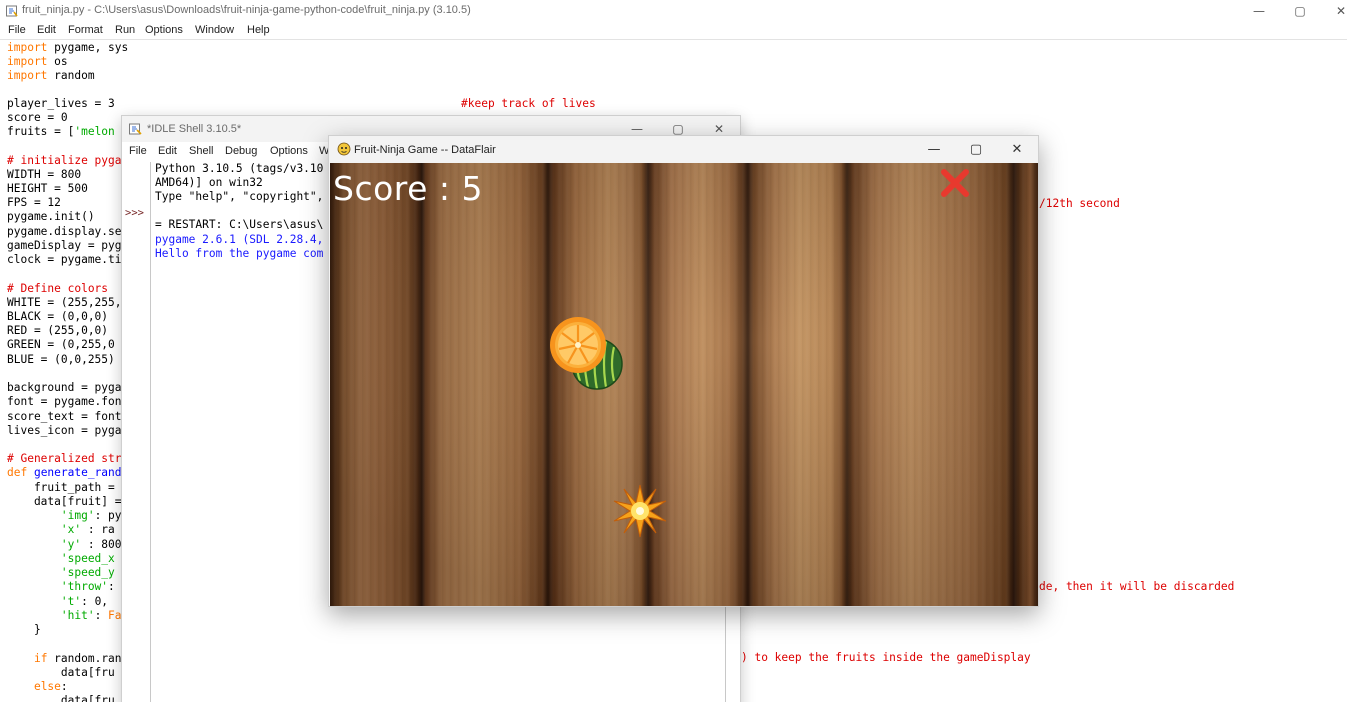  I want to click on menu-help: Help, so click(258, 30).